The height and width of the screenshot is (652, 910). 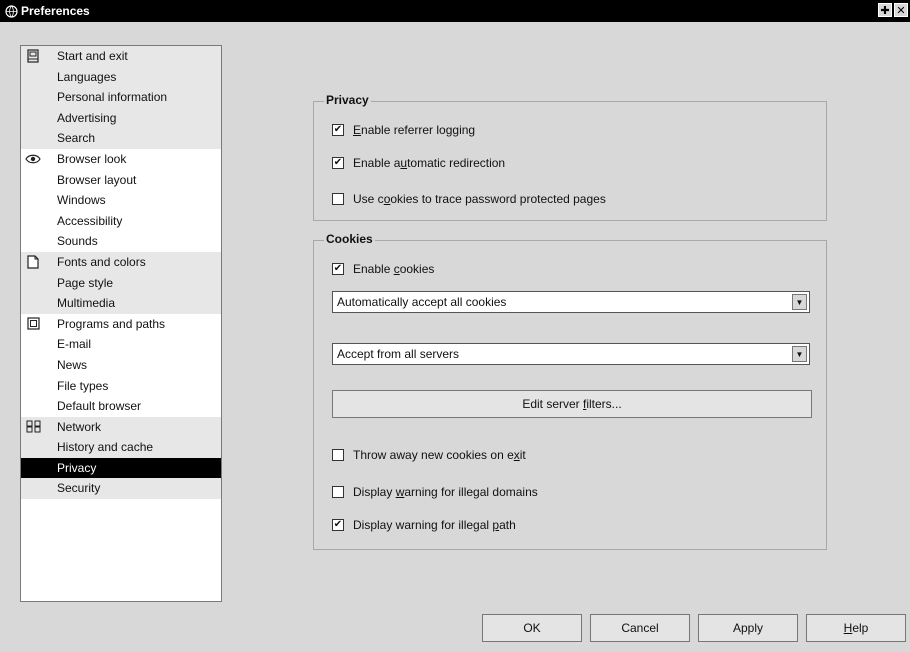 I want to click on cookies-legend: Cookies, so click(x=349, y=239).